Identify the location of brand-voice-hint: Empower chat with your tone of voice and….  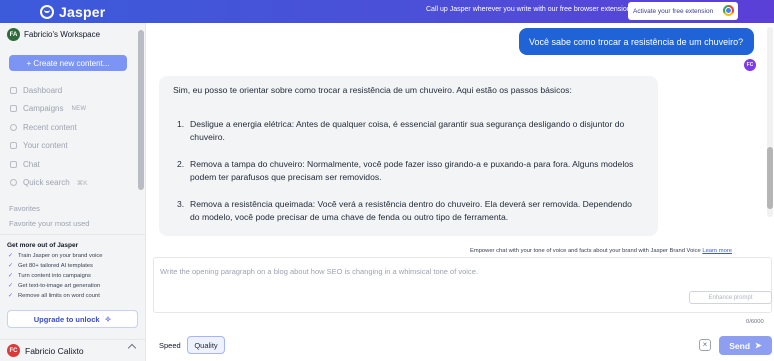
(601, 251).